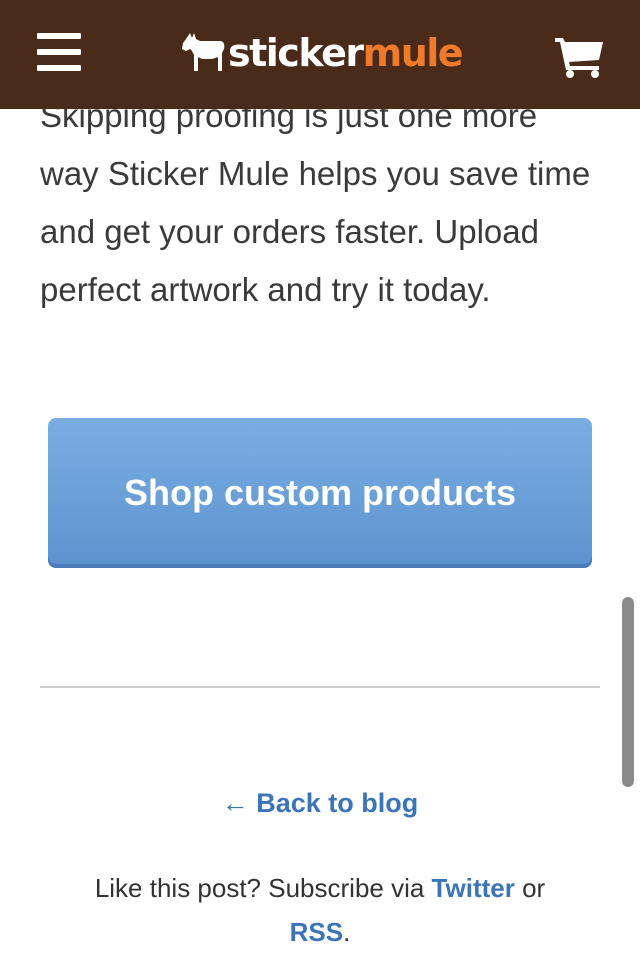 The height and width of the screenshot is (959, 640). Describe the element at coordinates (320, 803) in the screenshot. I see `back-to-blog-link: ← Back to blog` at that location.